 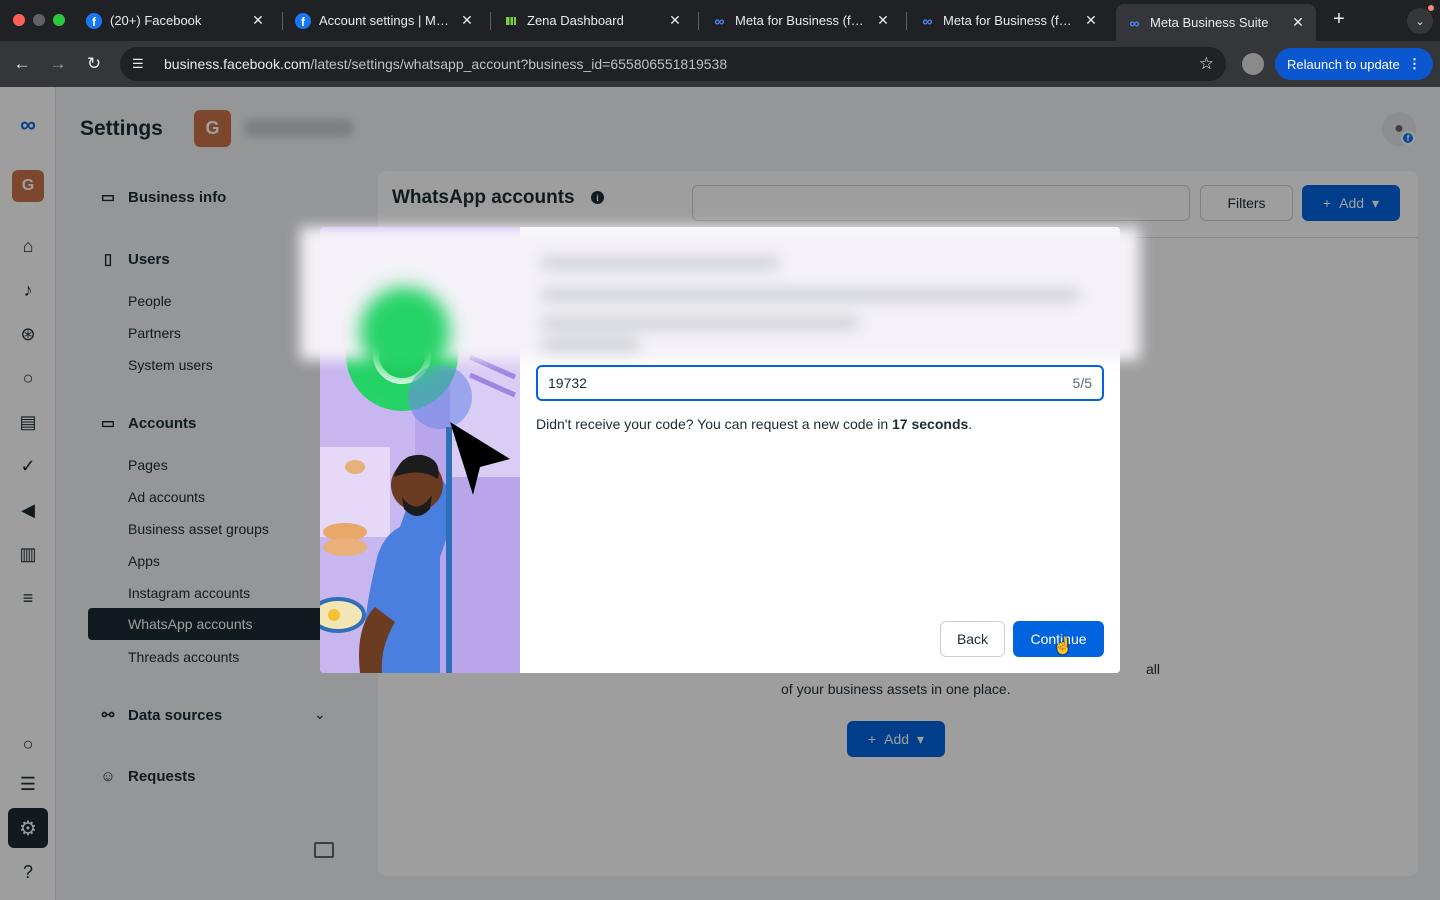 I want to click on back-arrow-icon: ←, so click(x=22, y=64).